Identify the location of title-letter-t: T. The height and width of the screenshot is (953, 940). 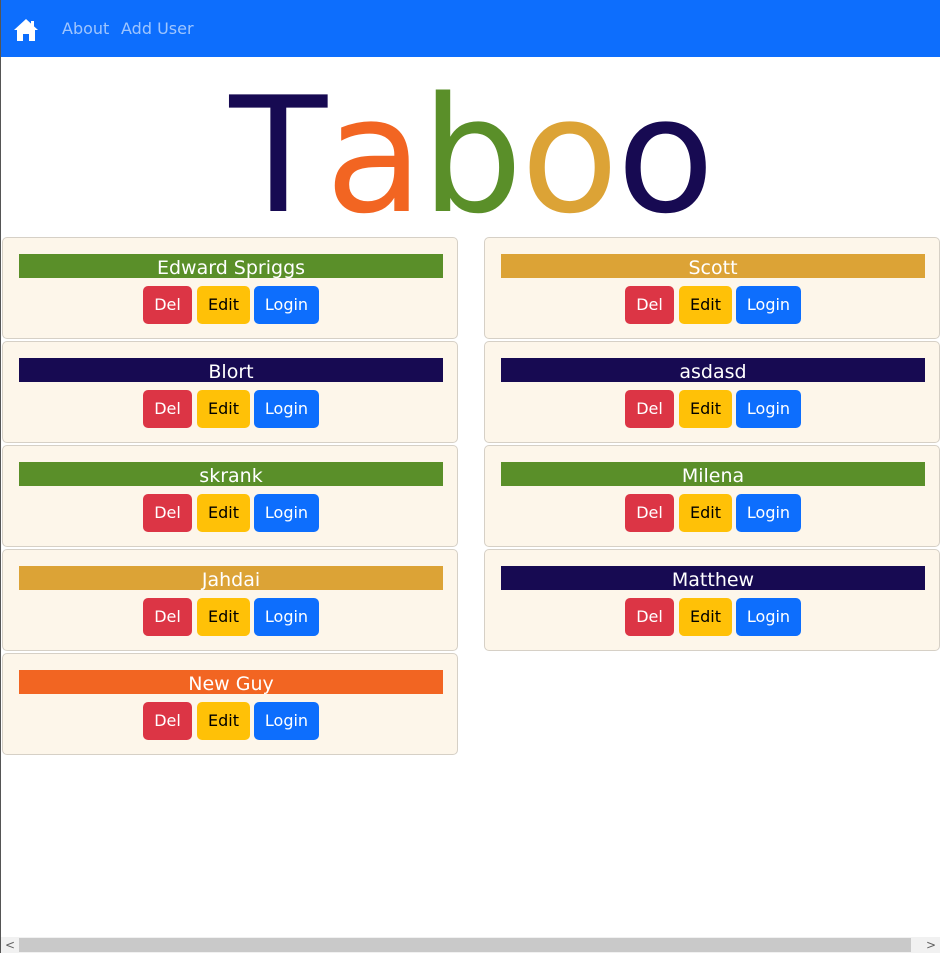
(278, 155).